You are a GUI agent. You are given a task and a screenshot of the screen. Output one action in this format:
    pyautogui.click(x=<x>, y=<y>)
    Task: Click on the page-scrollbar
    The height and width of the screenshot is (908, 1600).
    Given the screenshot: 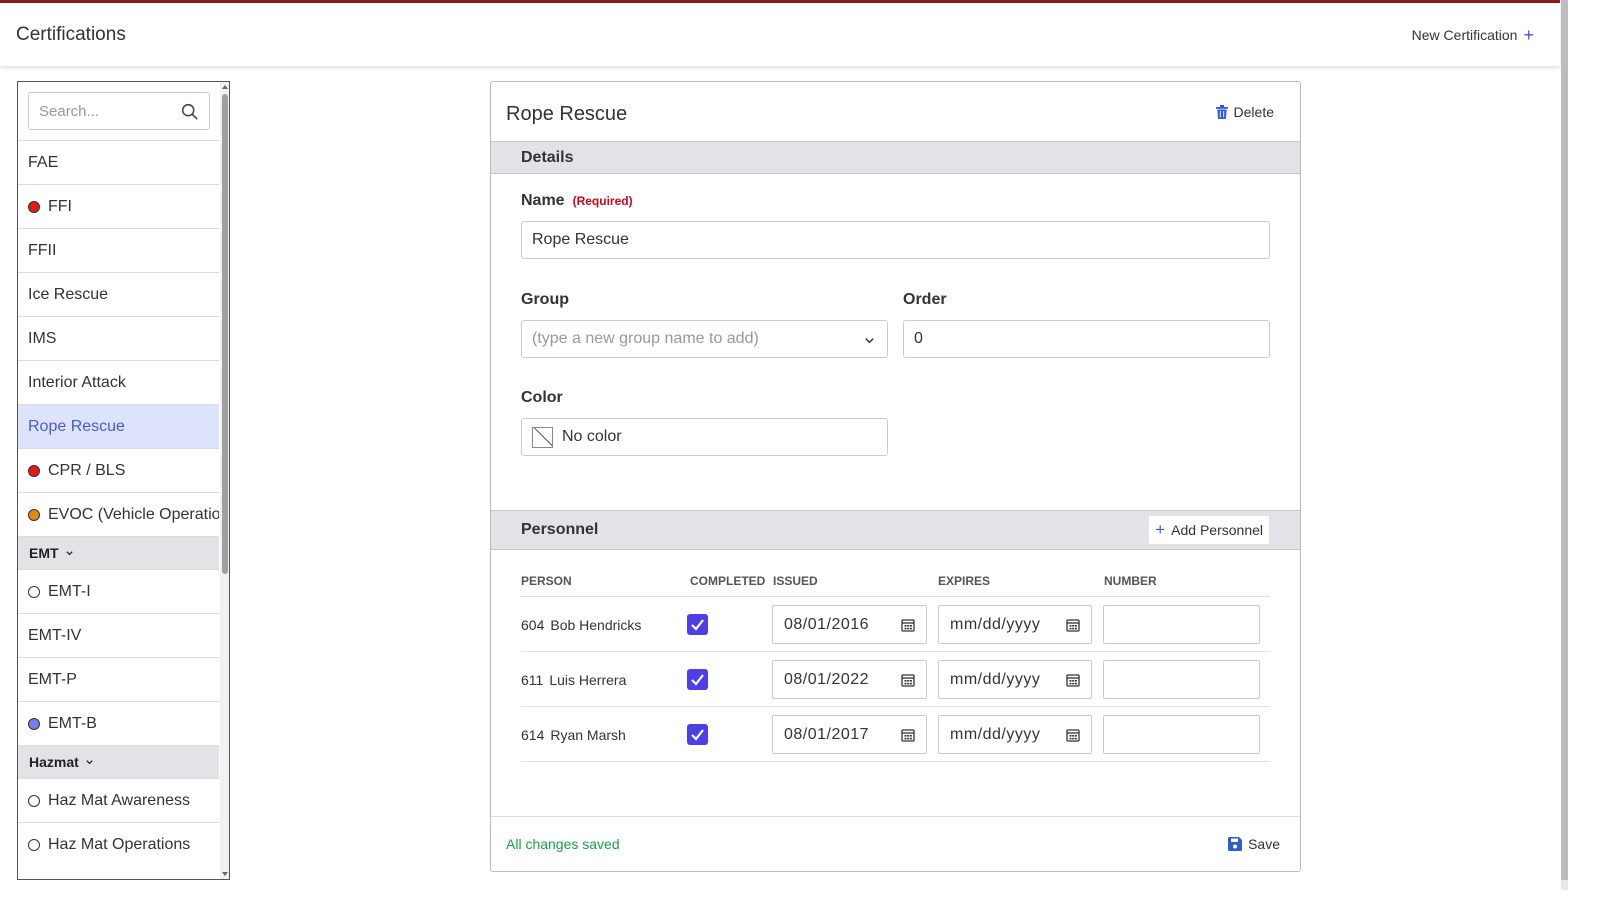 What is the action you would take?
    pyautogui.click(x=1564, y=445)
    